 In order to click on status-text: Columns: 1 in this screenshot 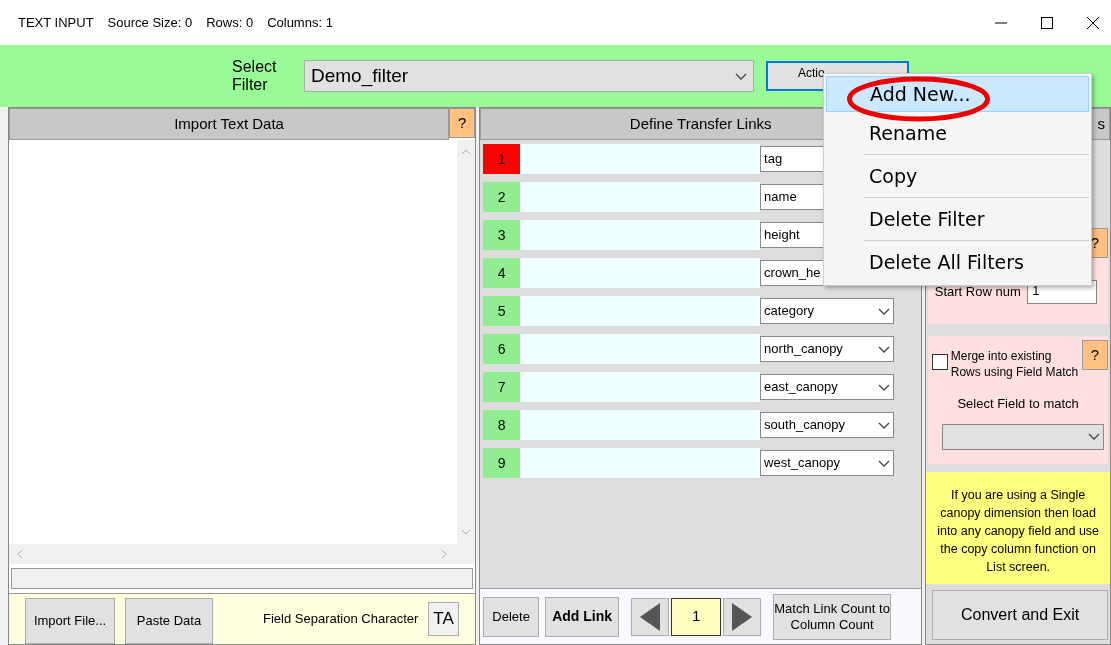, I will do `click(300, 22)`.